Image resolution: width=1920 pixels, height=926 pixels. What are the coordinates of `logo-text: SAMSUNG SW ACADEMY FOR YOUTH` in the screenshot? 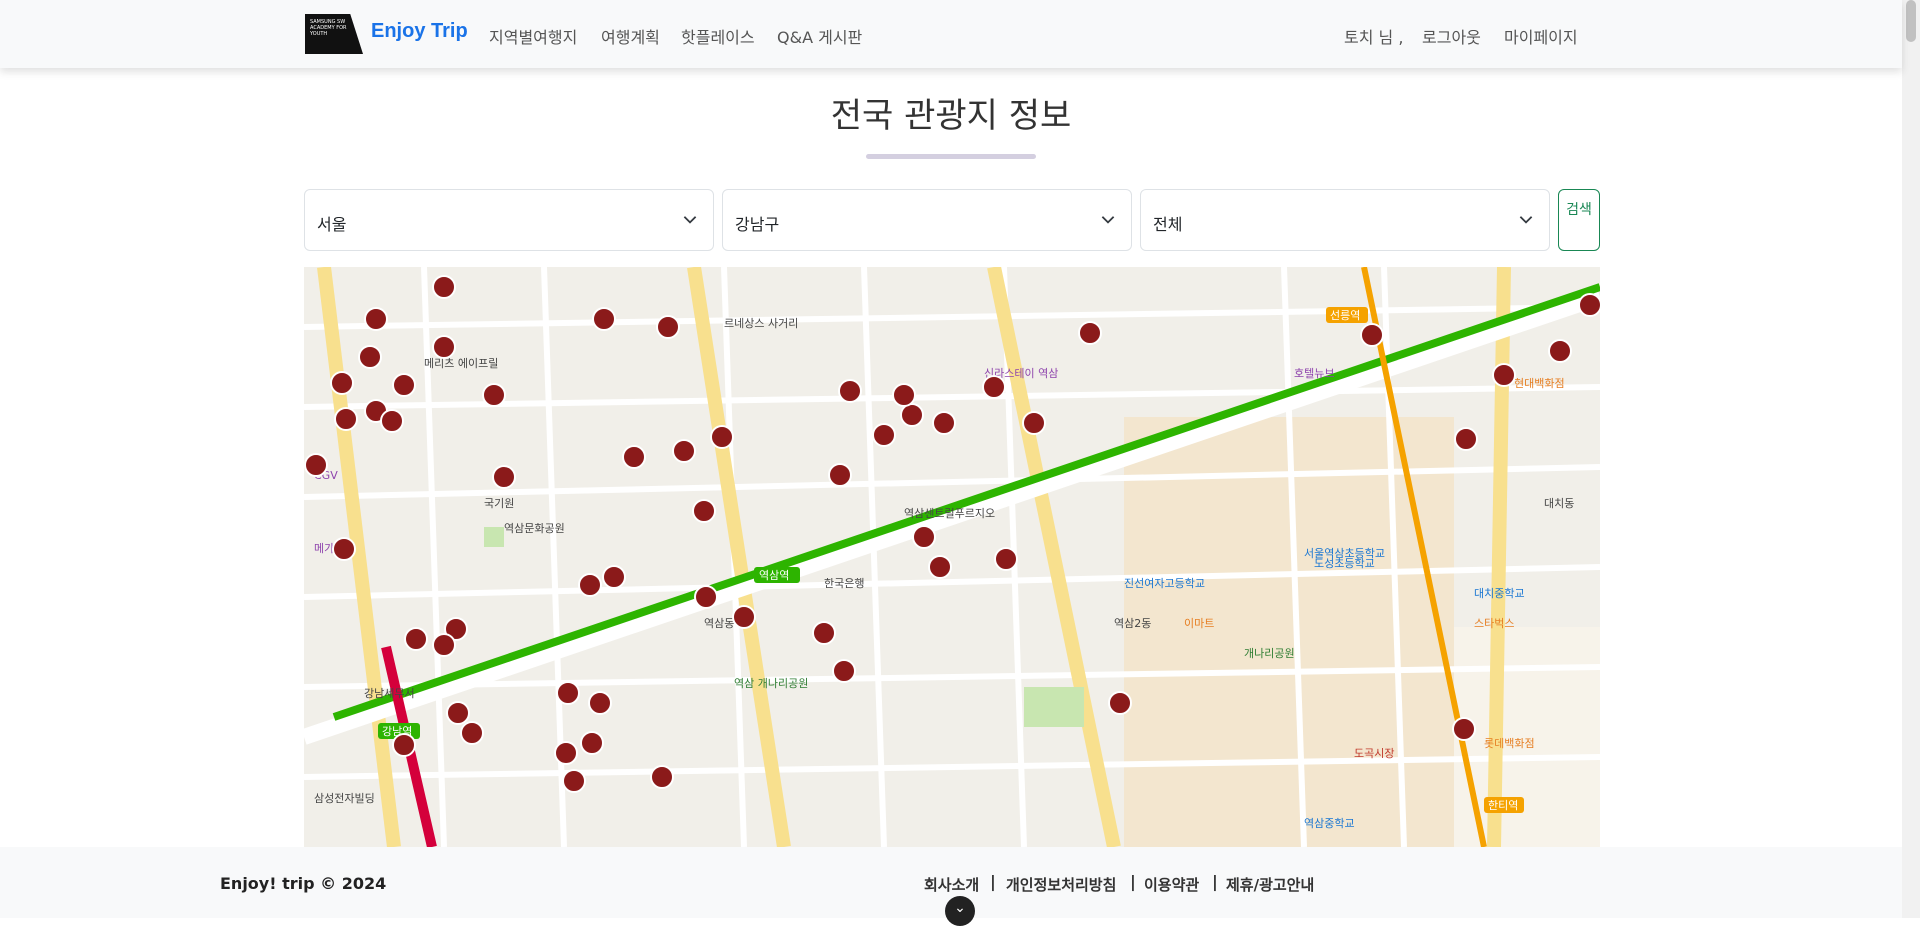 It's located at (328, 28).